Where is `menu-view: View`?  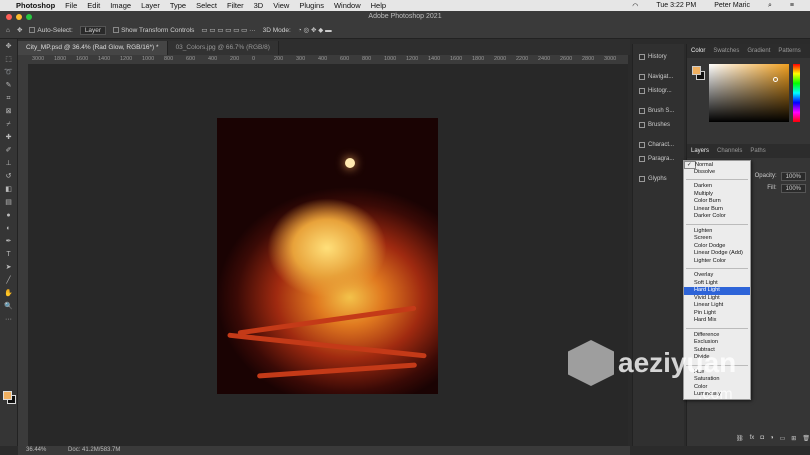
menu-view: View is located at coordinates (281, 5).